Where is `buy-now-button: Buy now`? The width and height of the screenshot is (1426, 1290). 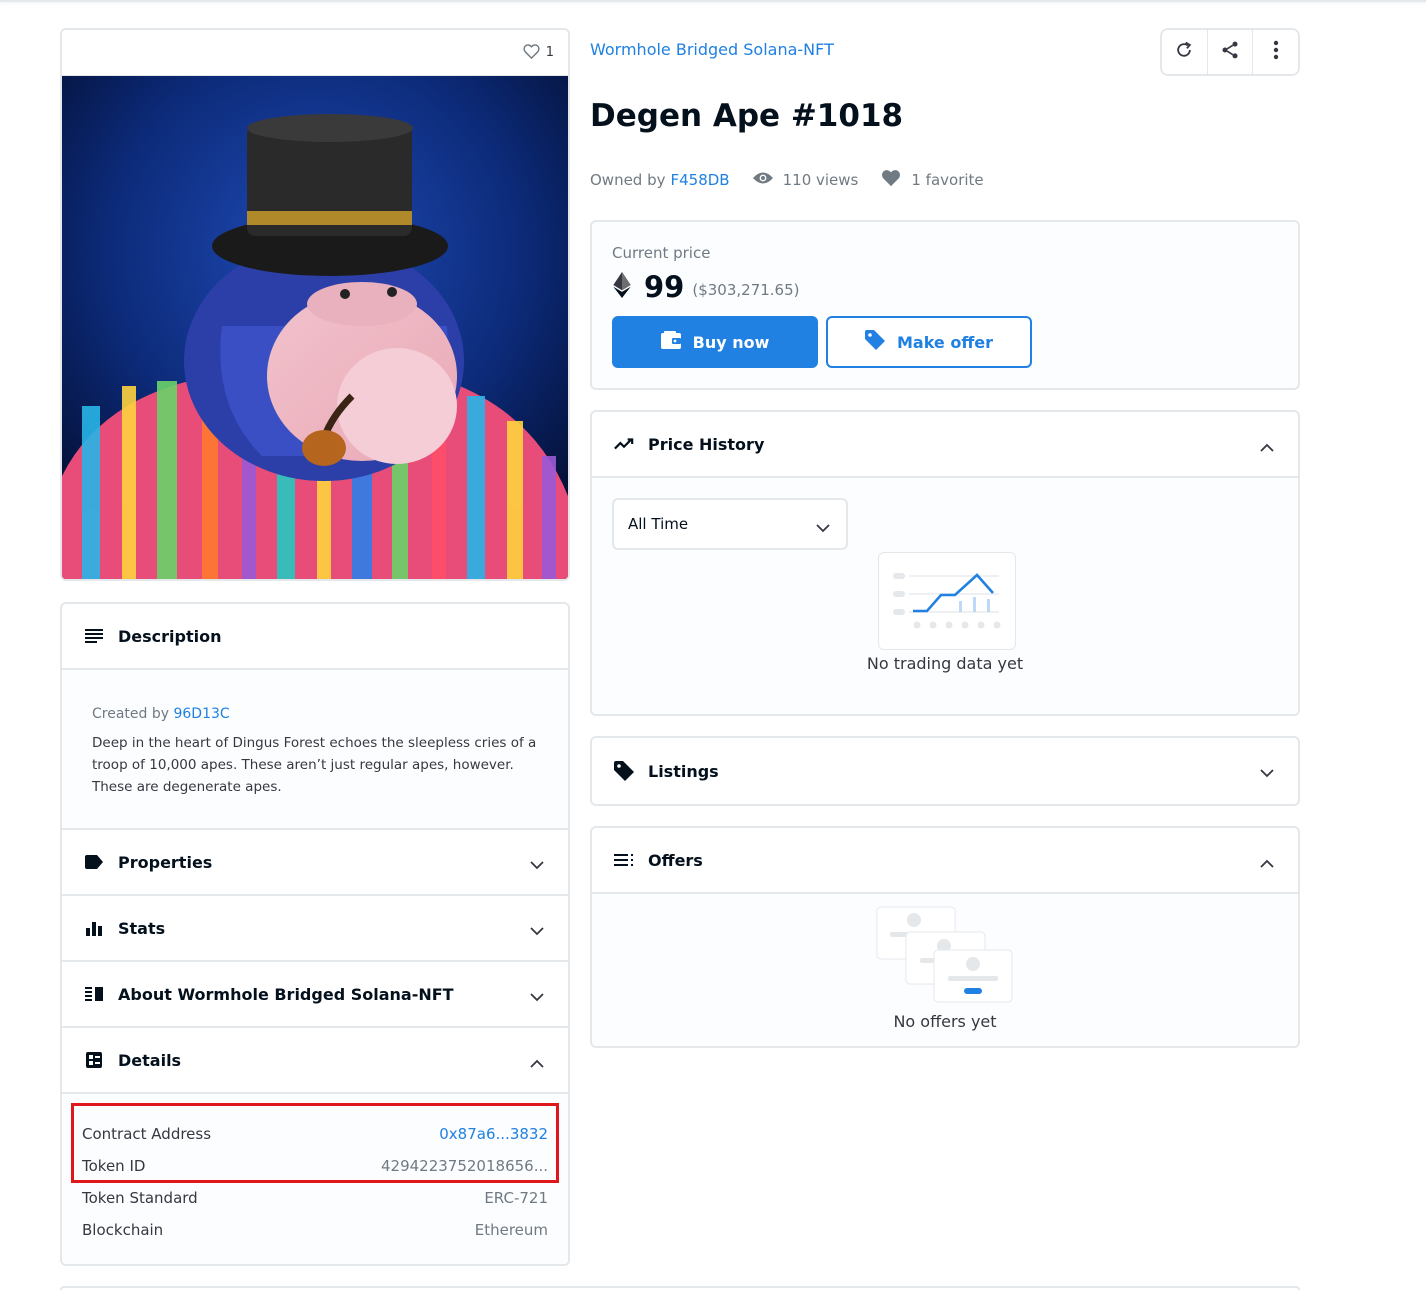
buy-now-button: Buy now is located at coordinates (715, 342).